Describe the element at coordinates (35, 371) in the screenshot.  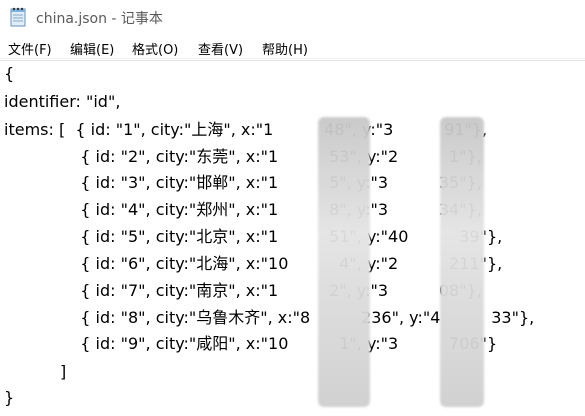
I see `text-line: ]` at that location.